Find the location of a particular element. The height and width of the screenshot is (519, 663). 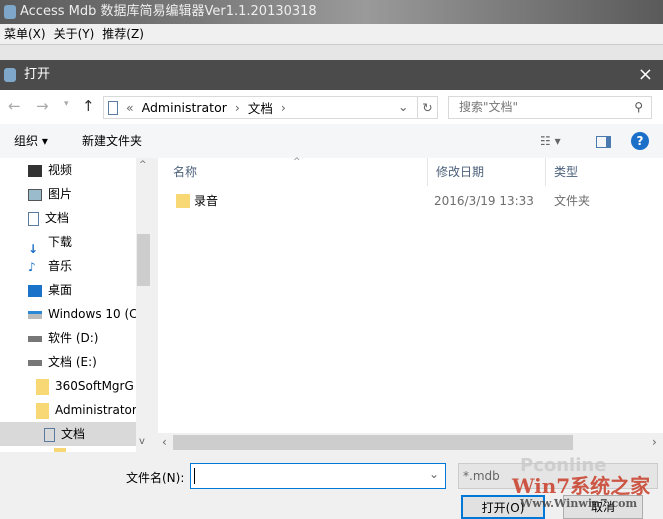

address-dropdown-icon: ⌄ is located at coordinates (403, 106).